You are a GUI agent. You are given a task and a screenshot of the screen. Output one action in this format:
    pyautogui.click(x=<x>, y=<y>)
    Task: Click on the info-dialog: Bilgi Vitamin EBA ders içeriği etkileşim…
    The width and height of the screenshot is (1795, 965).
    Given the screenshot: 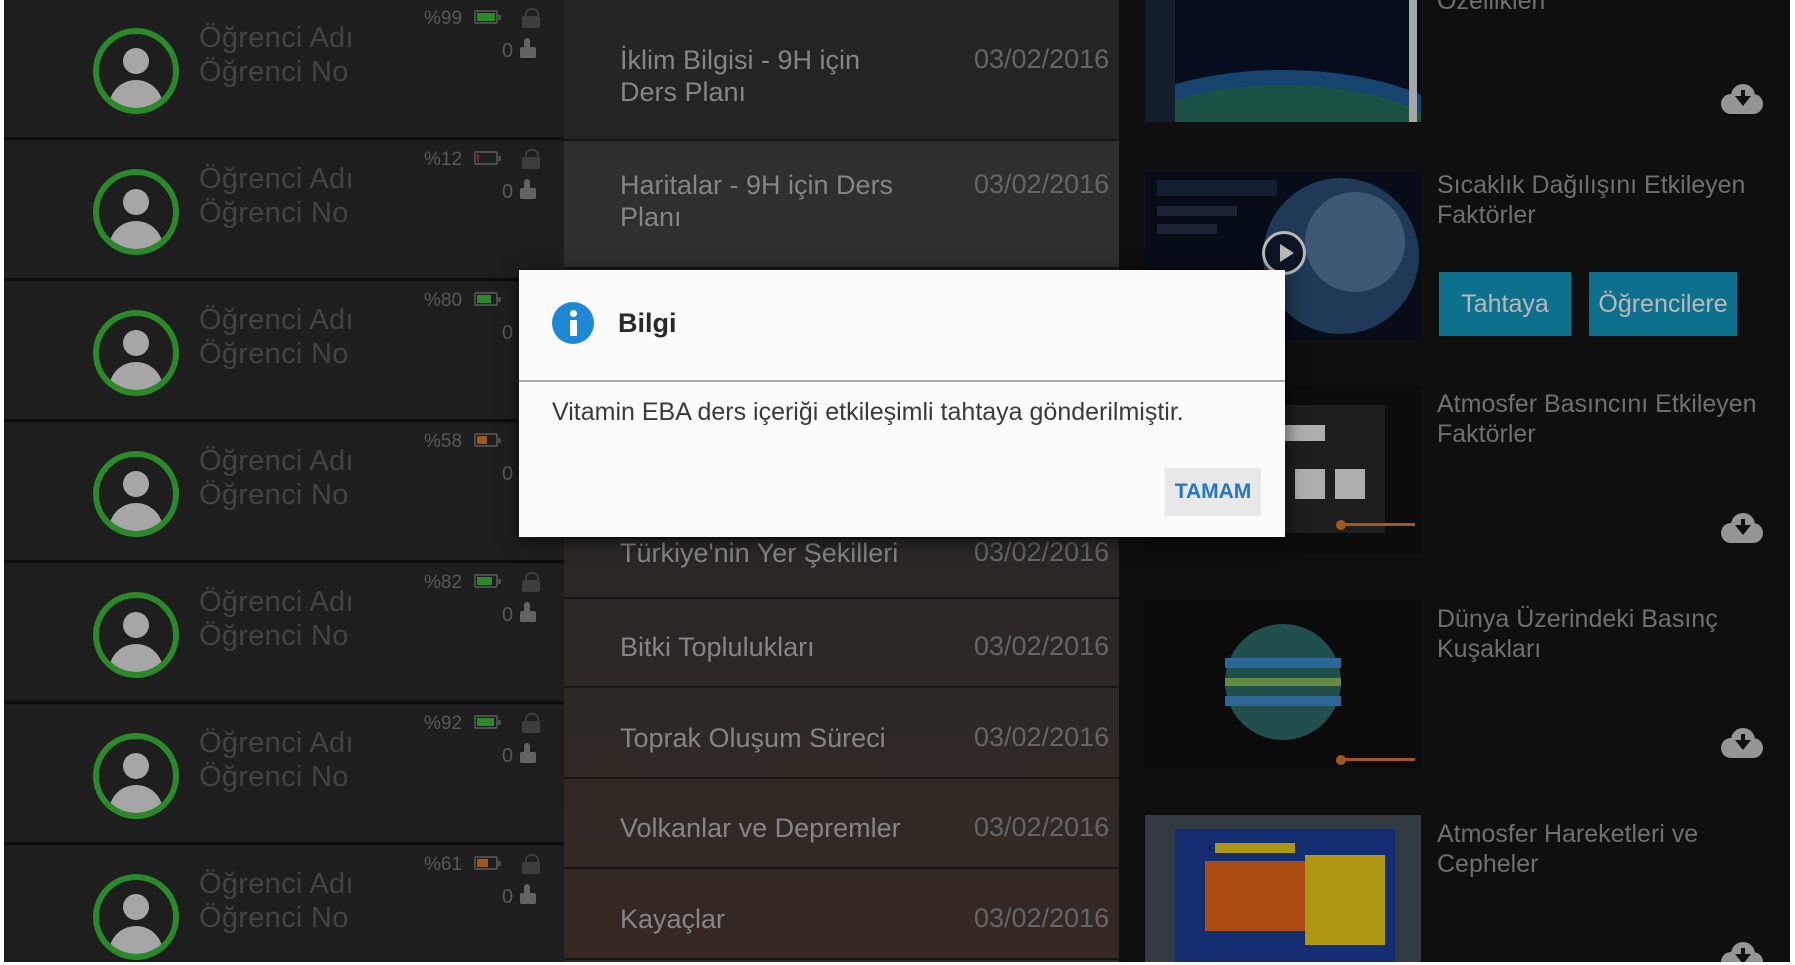 What is the action you would take?
    pyautogui.click(x=902, y=403)
    